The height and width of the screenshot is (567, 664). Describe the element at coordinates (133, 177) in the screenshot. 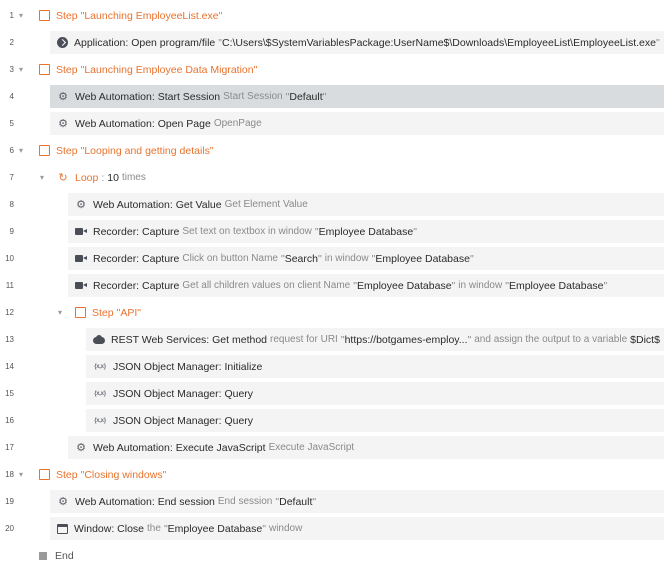

I see `loop-times: times` at that location.